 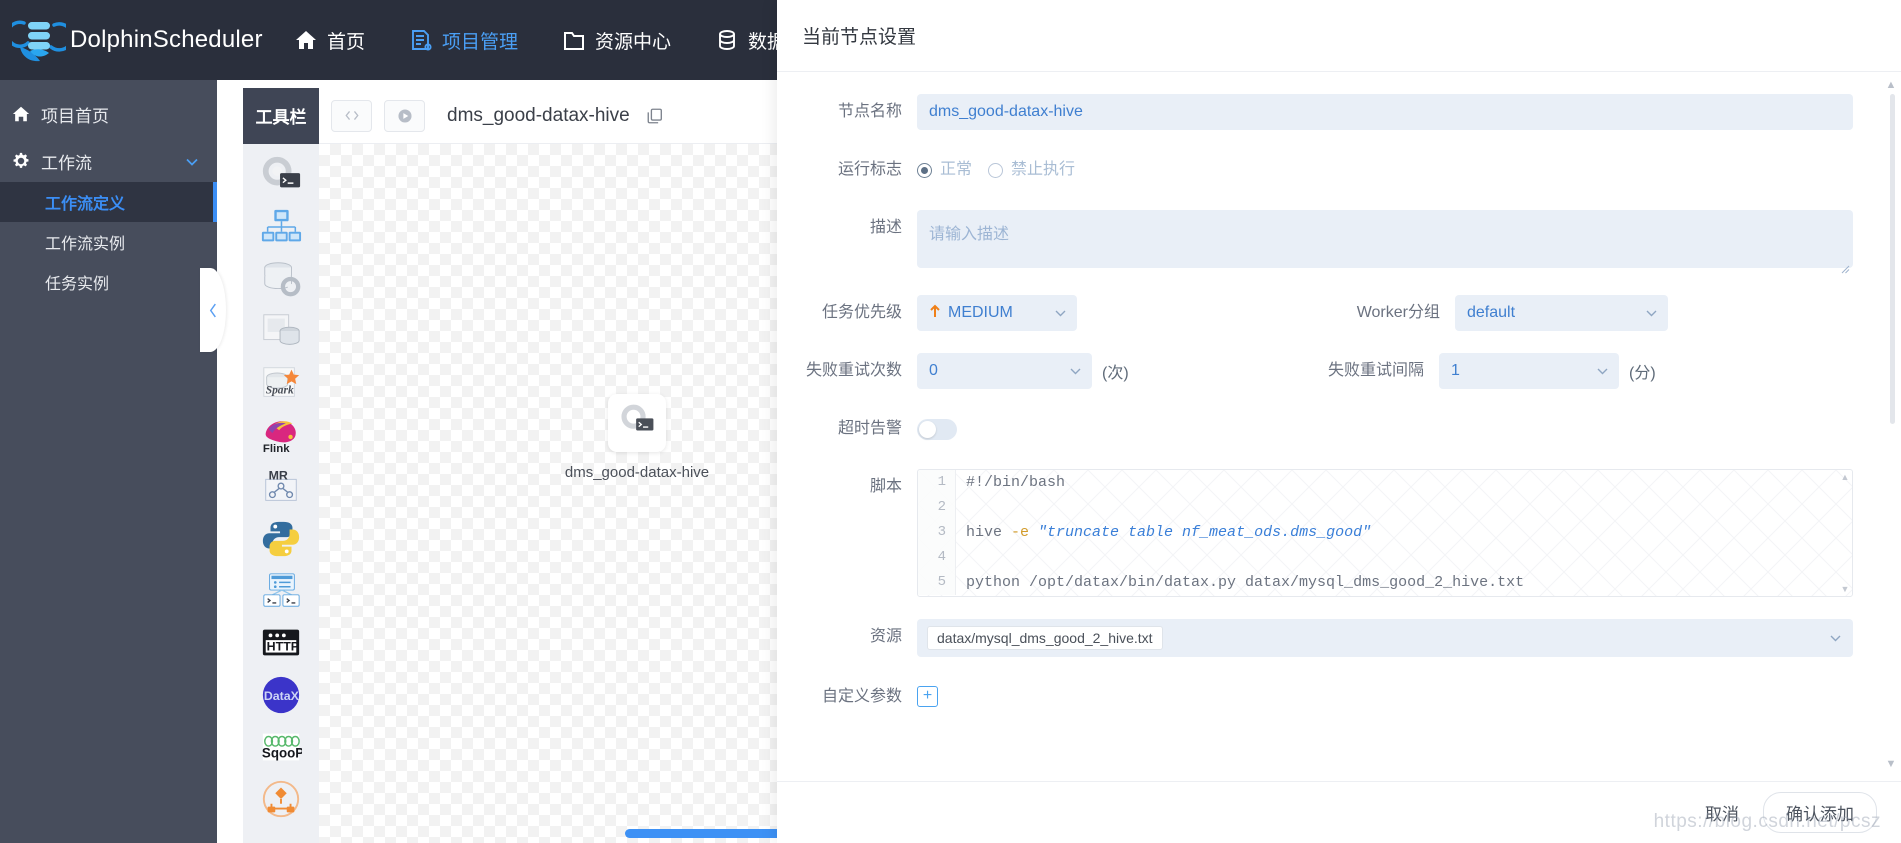 What do you see at coordinates (1339, 812) in the screenshot?
I see `panel-footer: 取消 确认添加 https://blog.csdn.net/pcsz` at bounding box center [1339, 812].